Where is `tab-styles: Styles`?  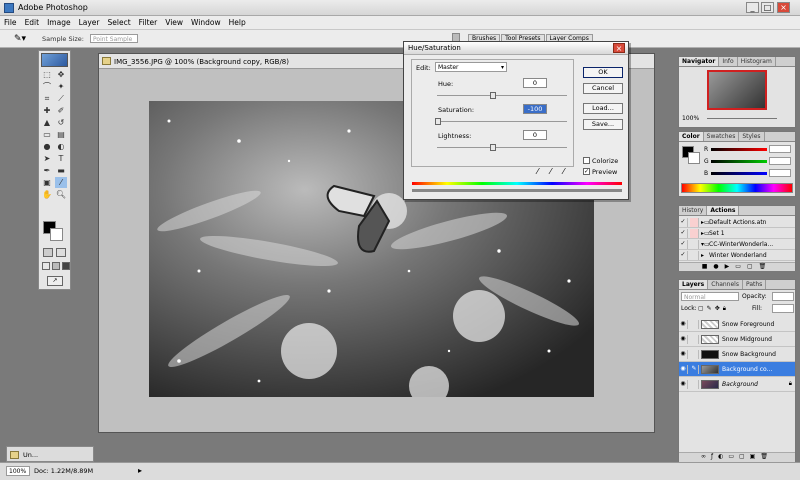
tab-styles: Styles is located at coordinates (752, 136).